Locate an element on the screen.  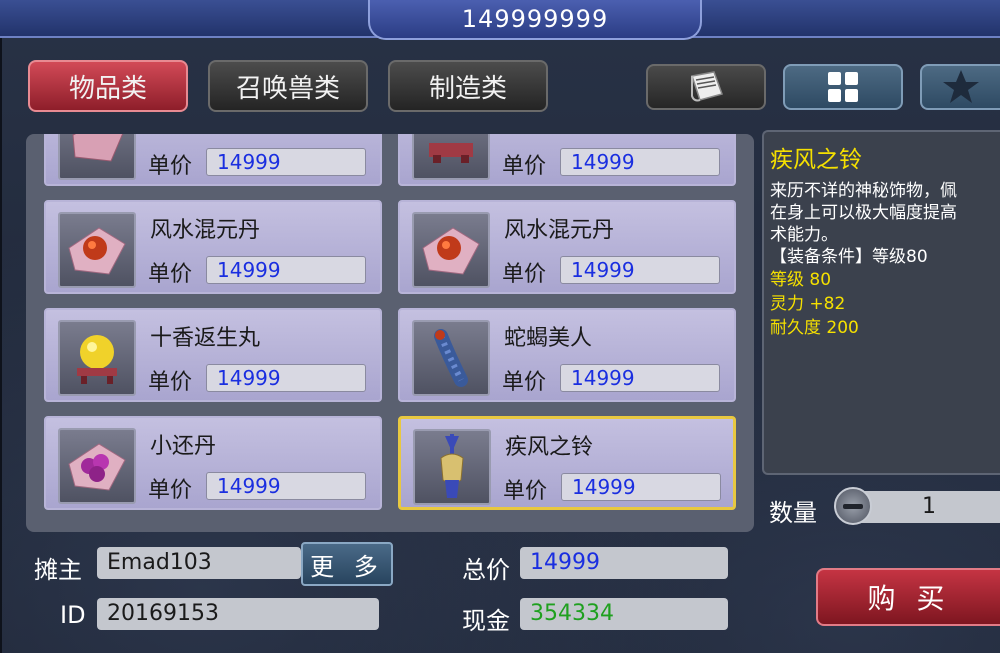
grid-icon is located at coordinates (843, 87).